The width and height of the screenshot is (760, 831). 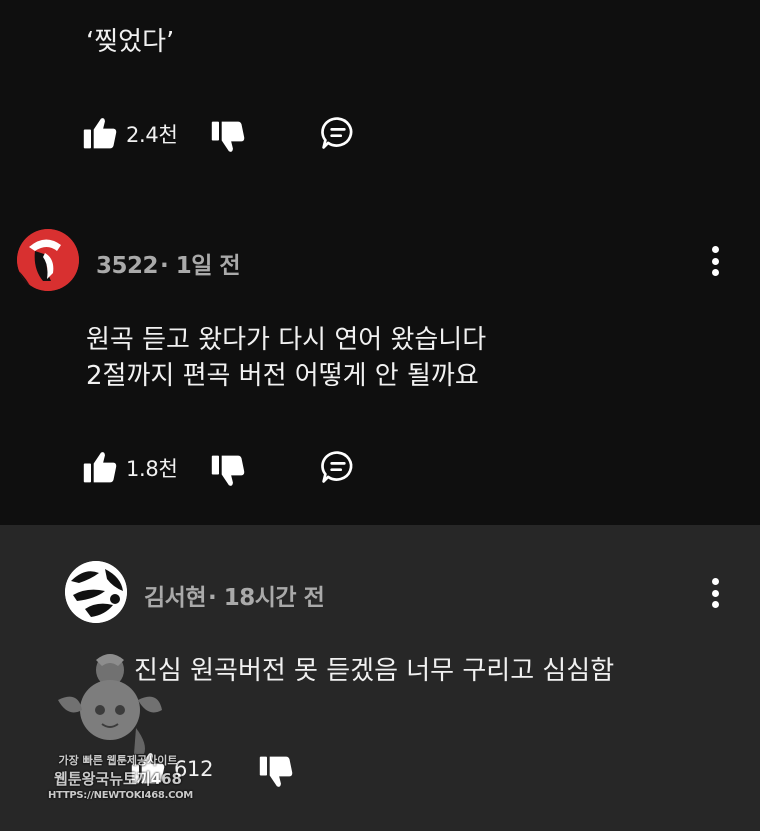 I want to click on like-button: 2.4천, so click(x=130, y=134).